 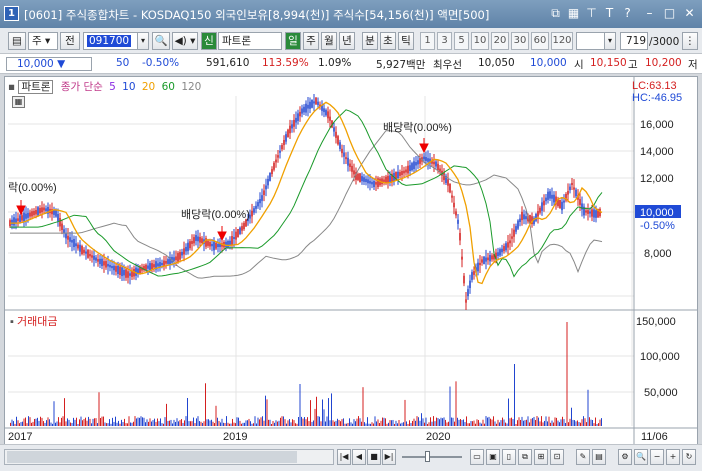 I want to click on page-view-icon: ▯, so click(x=509, y=457).